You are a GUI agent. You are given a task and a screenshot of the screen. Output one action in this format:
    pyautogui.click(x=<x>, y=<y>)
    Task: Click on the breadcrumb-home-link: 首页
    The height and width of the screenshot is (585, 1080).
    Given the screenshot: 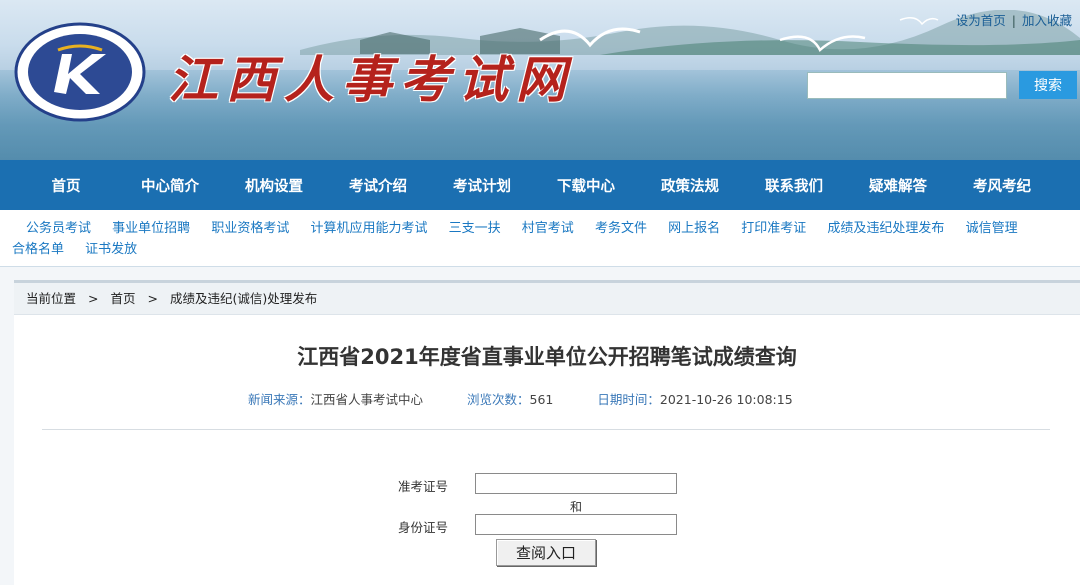 What is the action you would take?
    pyautogui.click(x=123, y=298)
    